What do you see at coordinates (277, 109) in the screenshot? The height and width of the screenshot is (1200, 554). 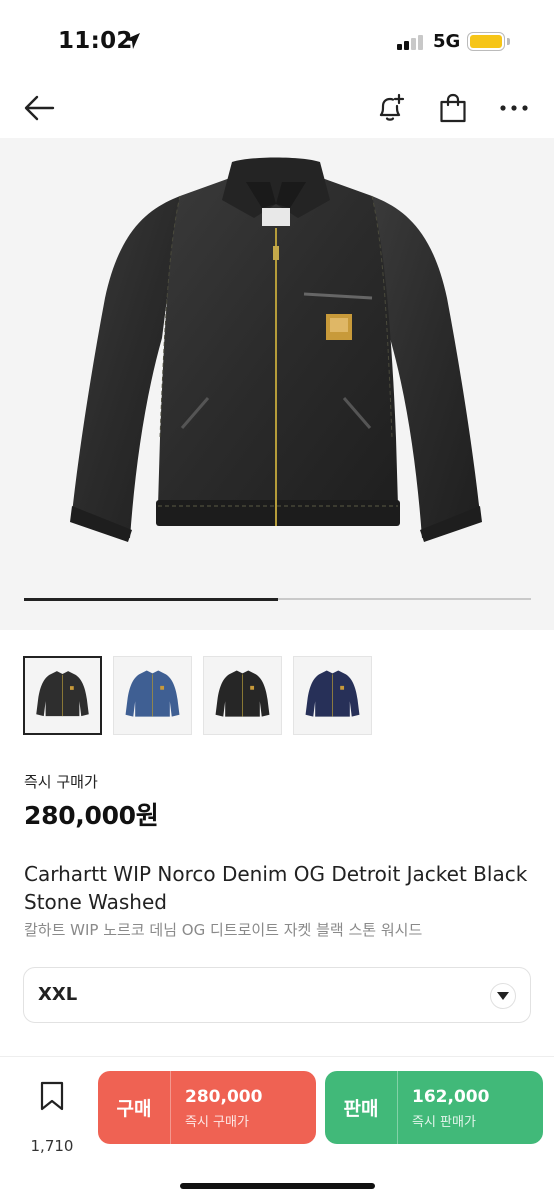 I see `nav-bar` at bounding box center [277, 109].